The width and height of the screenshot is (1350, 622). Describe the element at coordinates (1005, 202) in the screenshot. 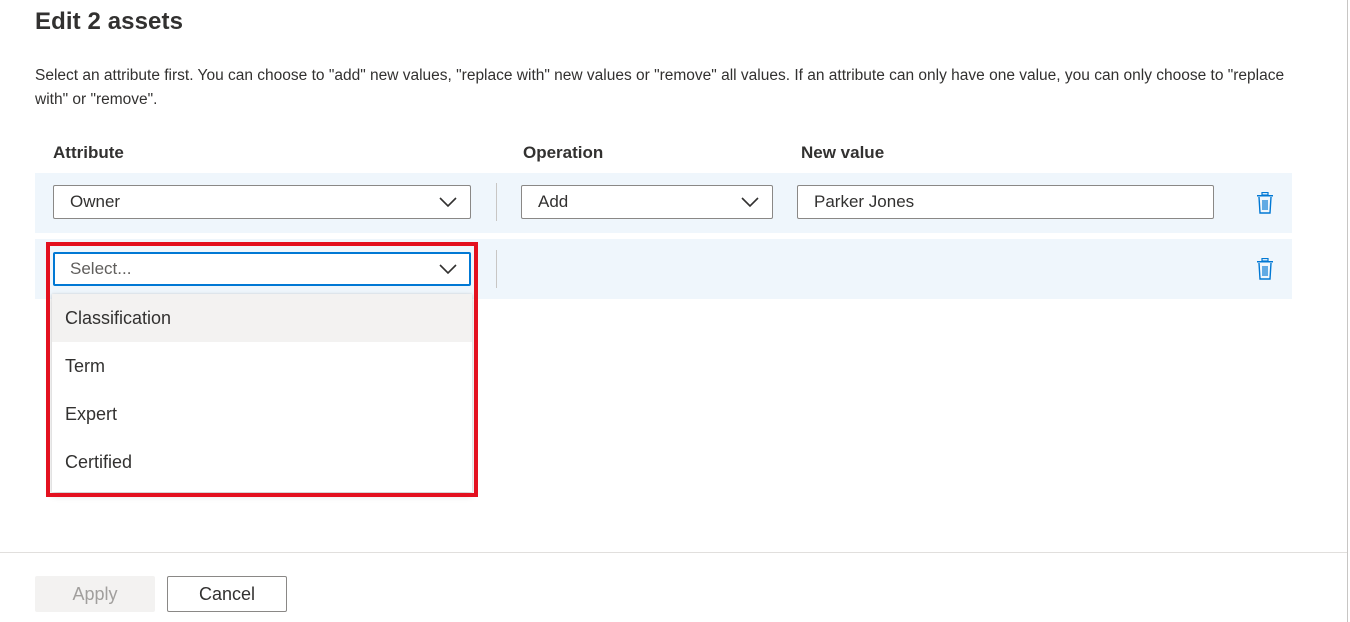

I see `new-value-input-row-1: Parker Jones` at that location.